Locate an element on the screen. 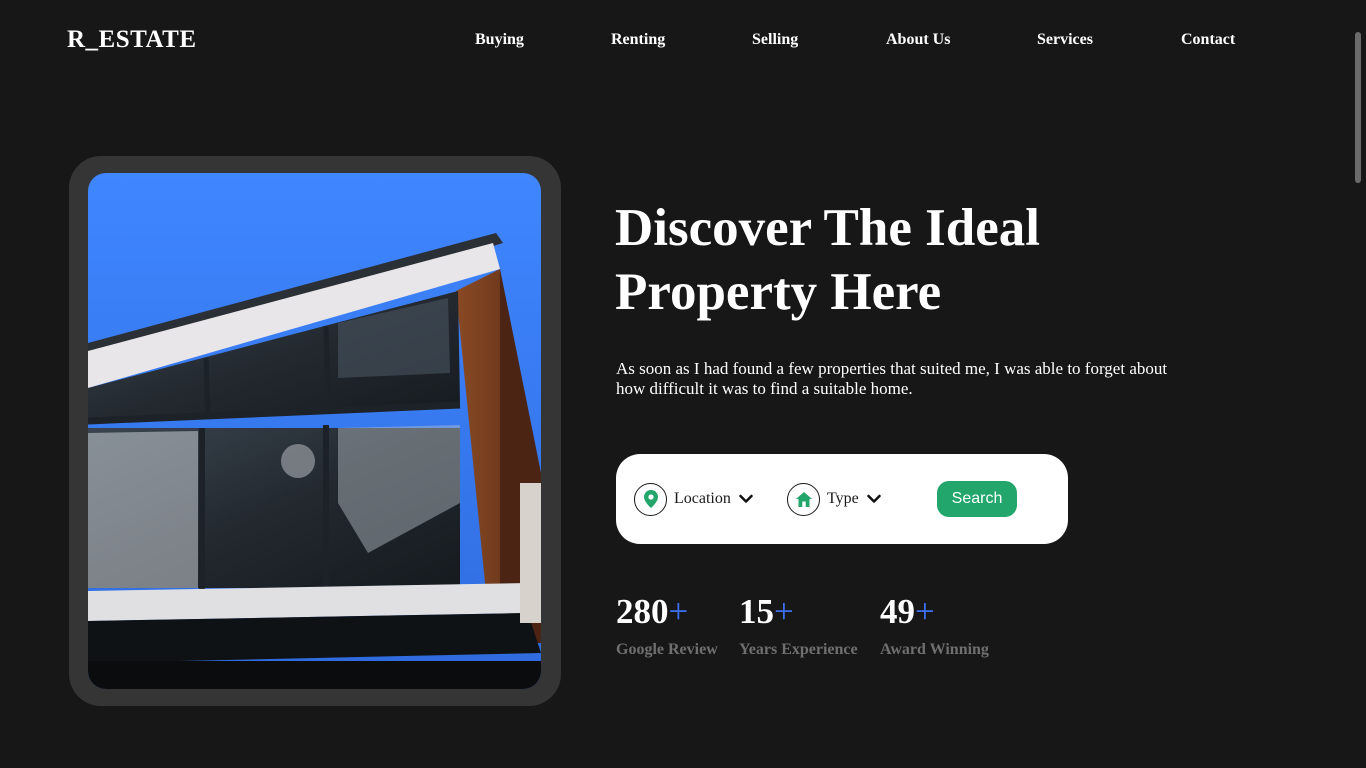 This screenshot has height=768, width=1366. nav-selling: Selling is located at coordinates (775, 40).